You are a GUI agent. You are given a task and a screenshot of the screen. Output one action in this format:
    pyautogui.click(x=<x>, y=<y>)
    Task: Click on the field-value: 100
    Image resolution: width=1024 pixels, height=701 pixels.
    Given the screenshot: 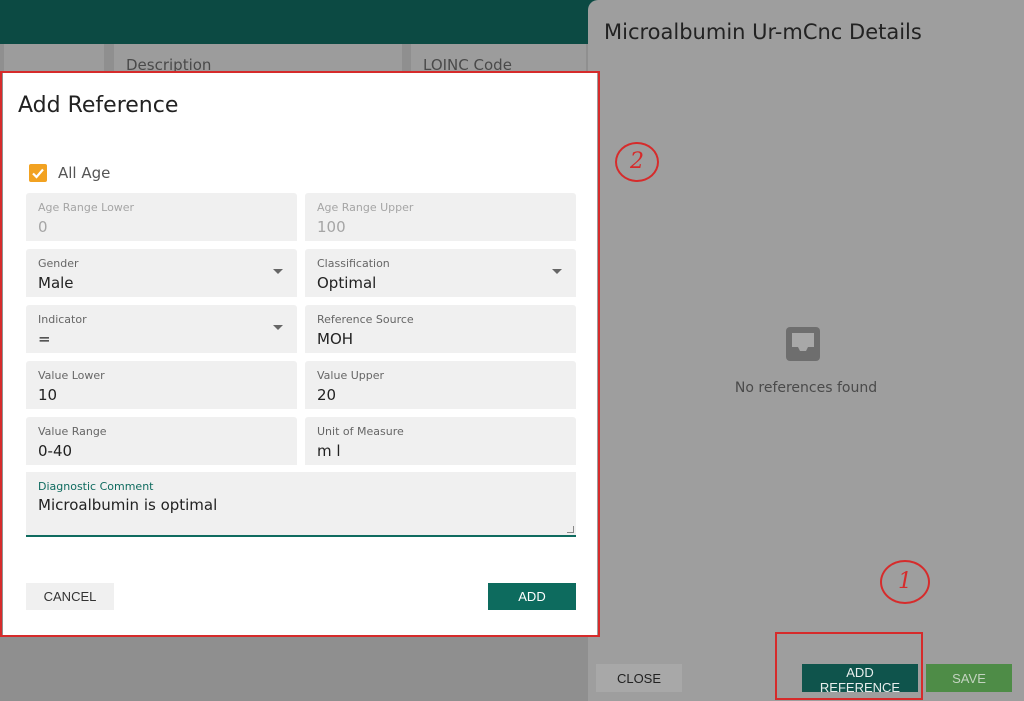 What is the action you would take?
    pyautogui.click(x=331, y=227)
    